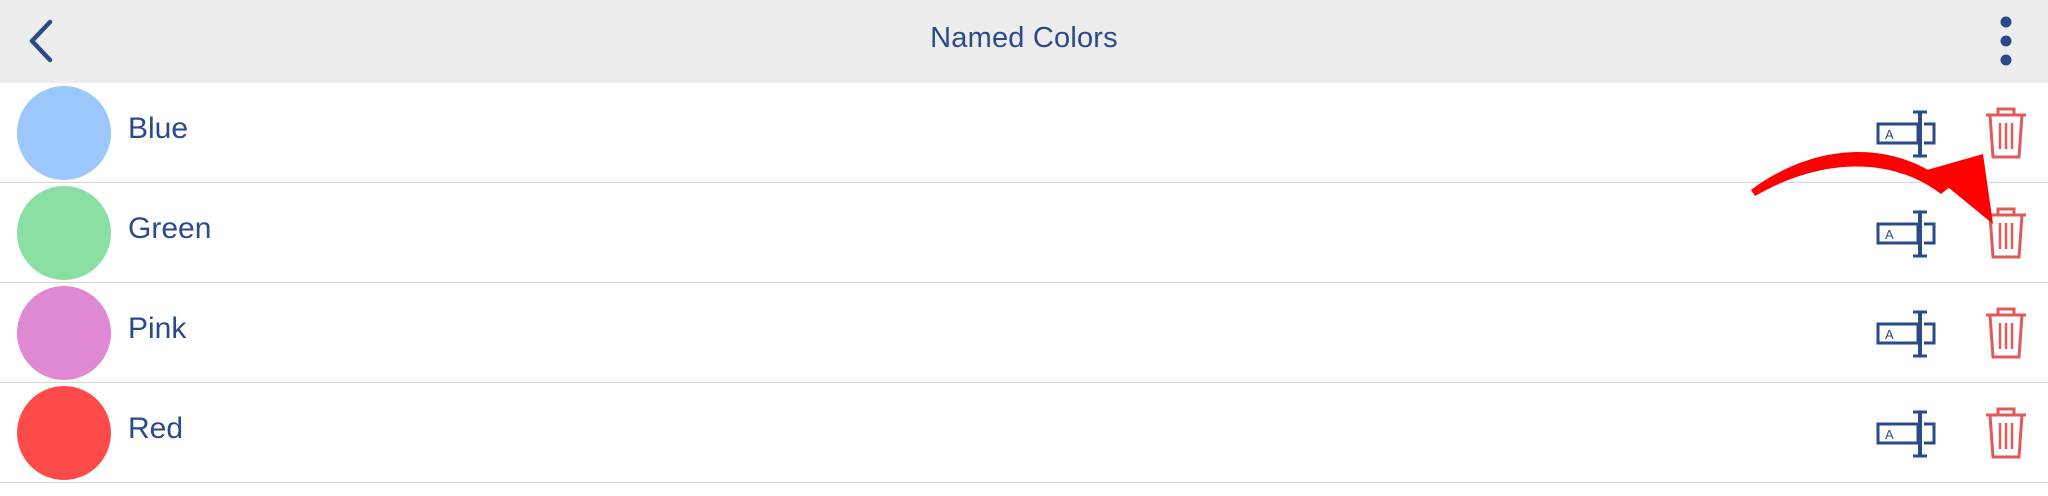 This screenshot has width=2048, height=496. I want to click on color-name-label: Red, so click(156, 428).